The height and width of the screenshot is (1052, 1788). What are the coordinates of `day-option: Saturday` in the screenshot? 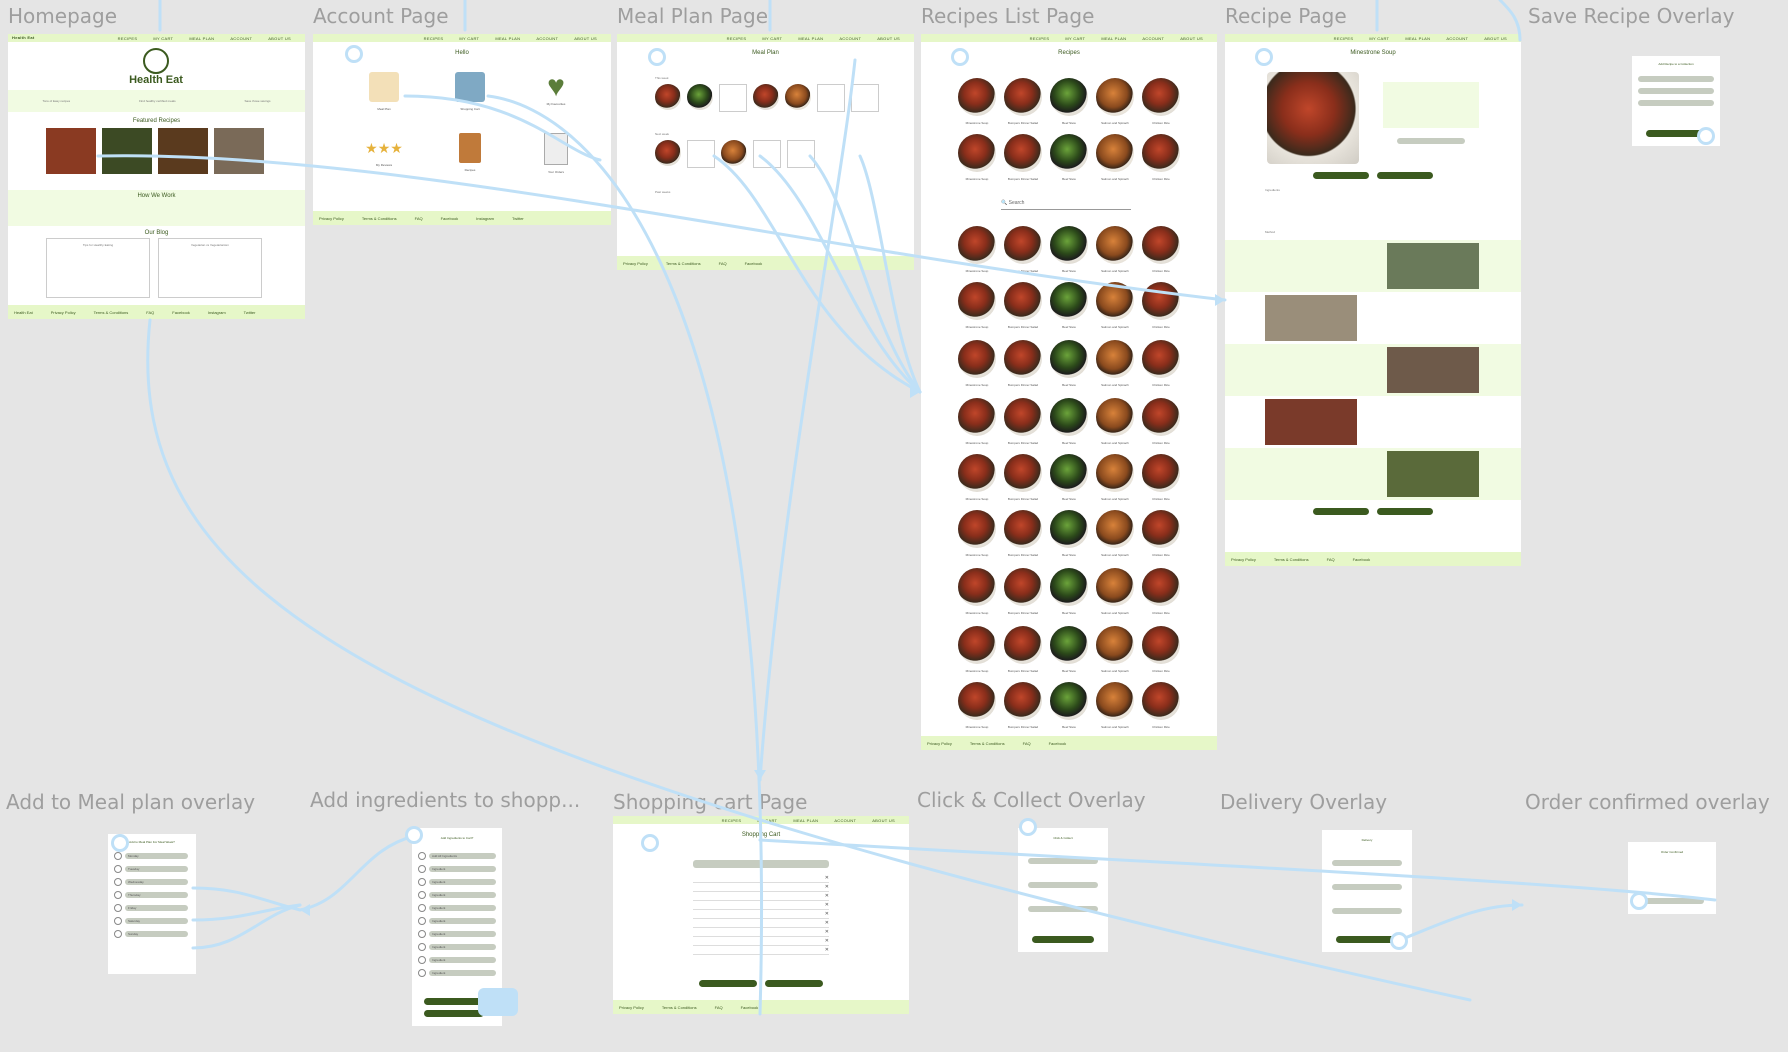 It's located at (151, 921).